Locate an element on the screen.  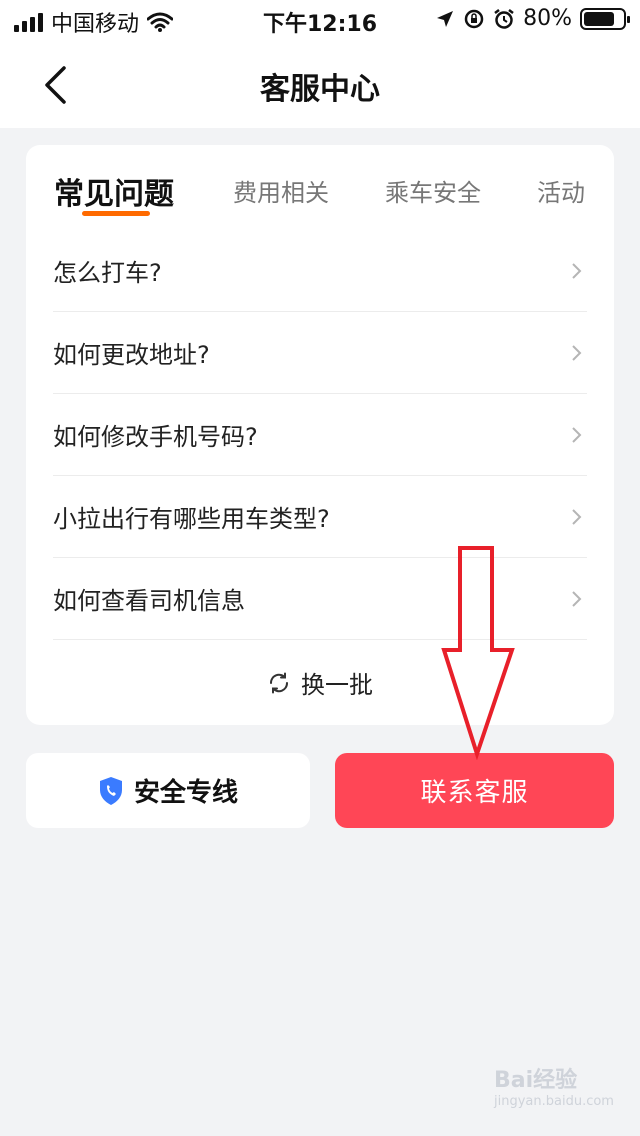
battery-icon is located at coordinates (605, 18).